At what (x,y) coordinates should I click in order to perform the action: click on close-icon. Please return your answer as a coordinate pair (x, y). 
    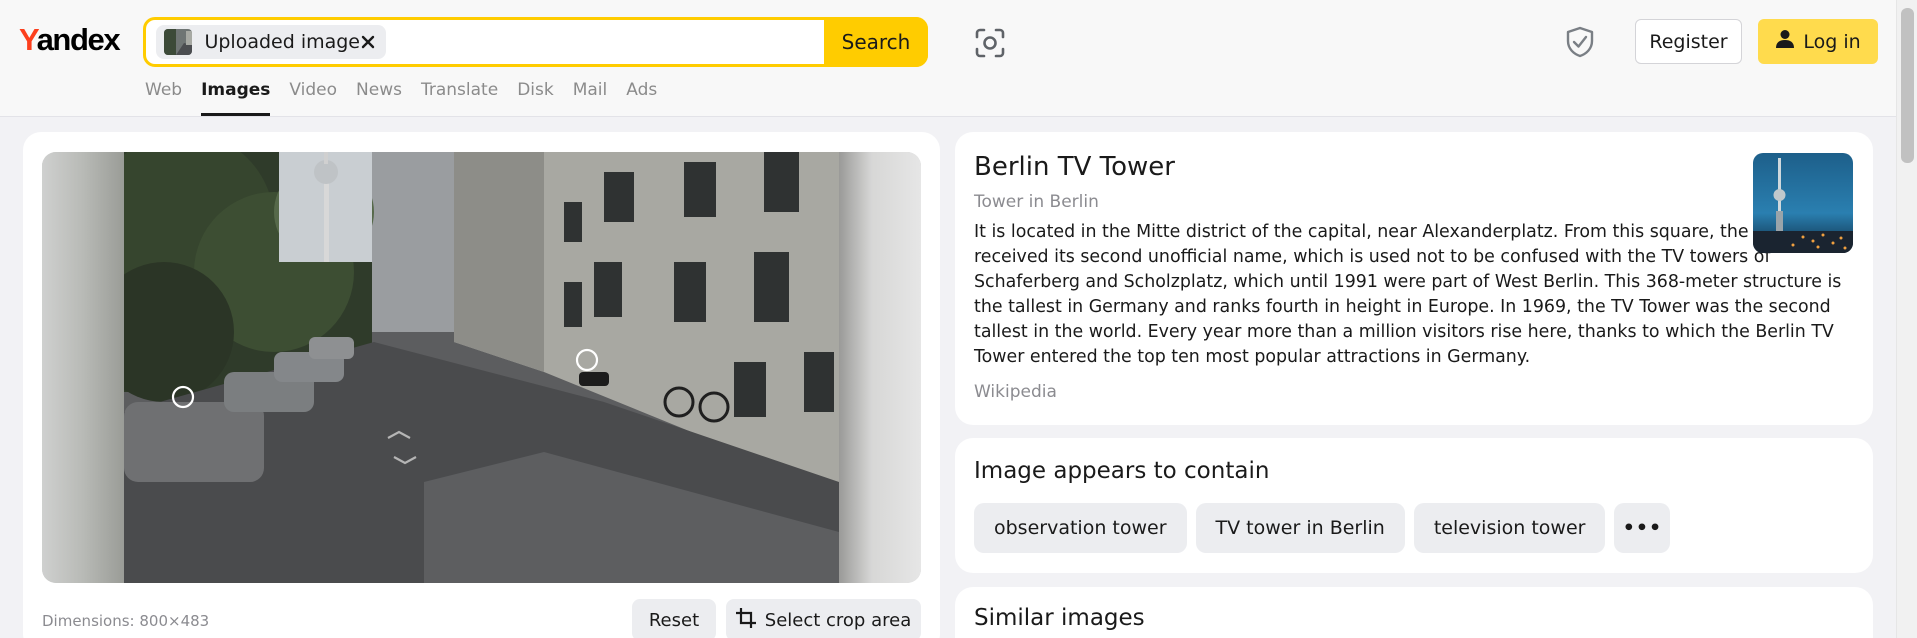
    Looking at the image, I should click on (368, 42).